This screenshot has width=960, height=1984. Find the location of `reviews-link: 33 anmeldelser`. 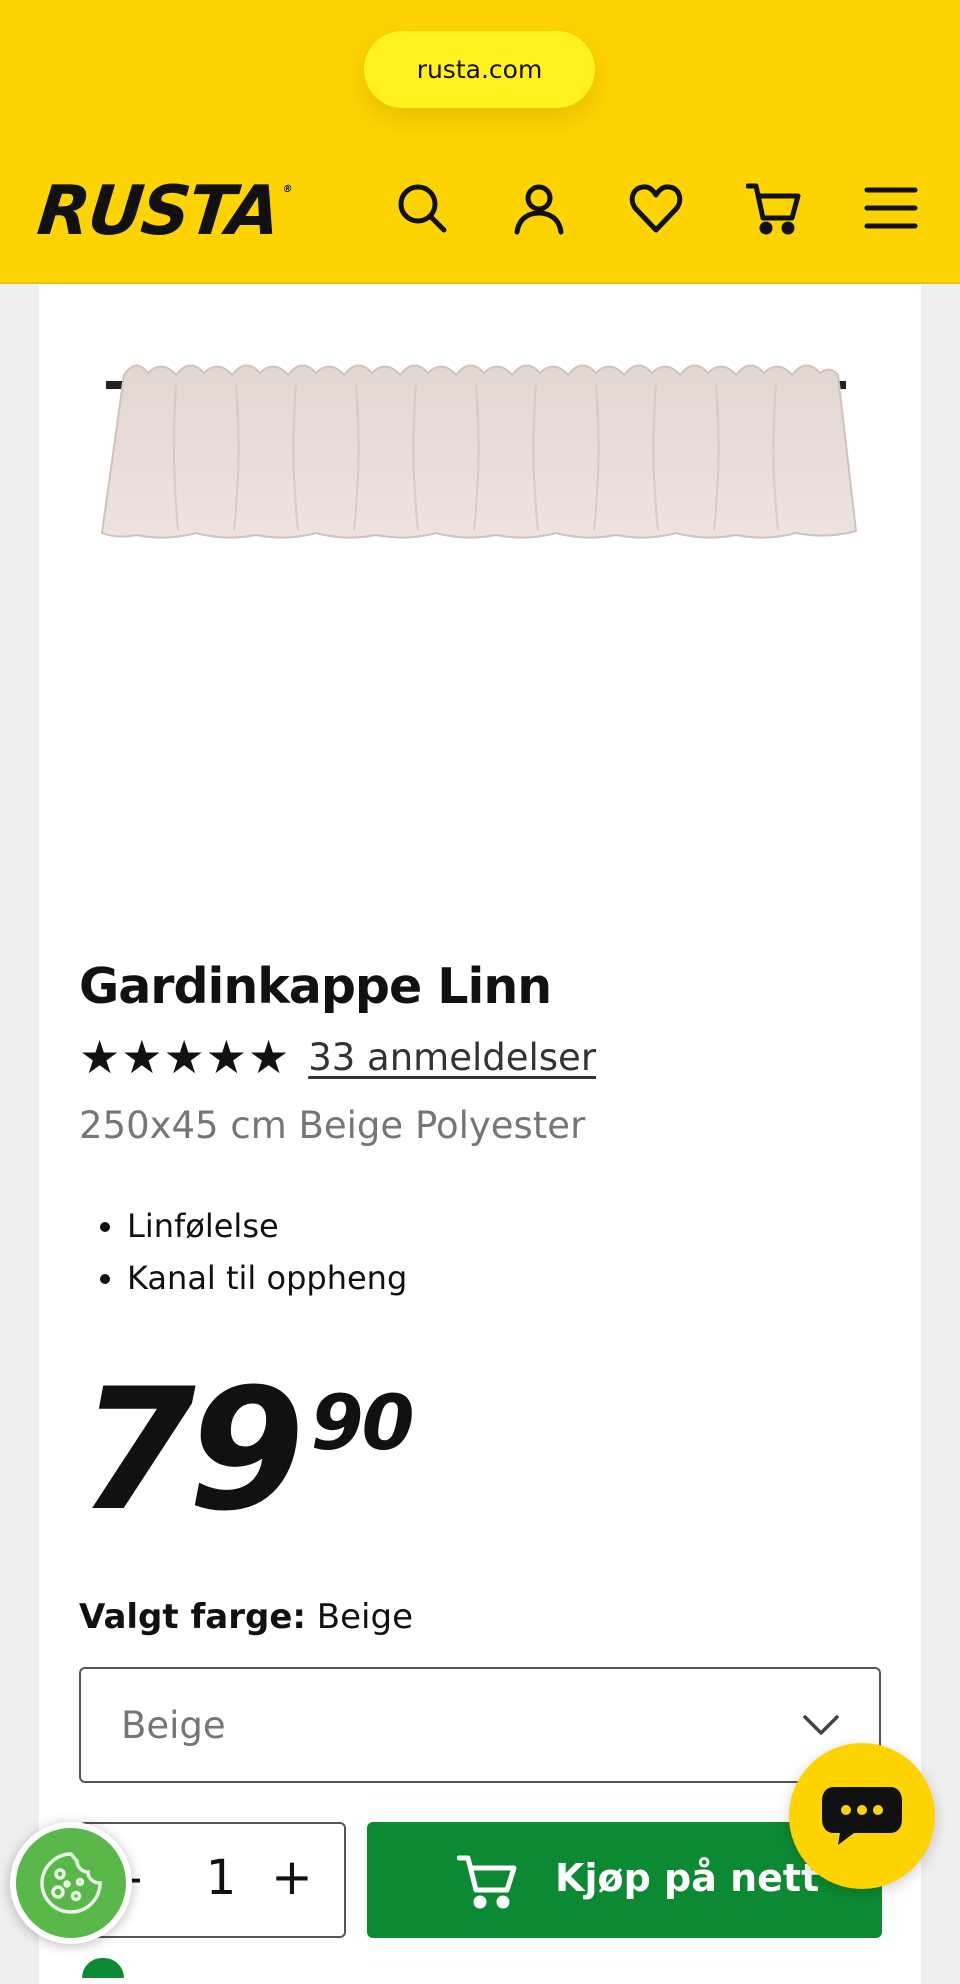

reviews-link: 33 anmeldelser is located at coordinates (452, 1057).